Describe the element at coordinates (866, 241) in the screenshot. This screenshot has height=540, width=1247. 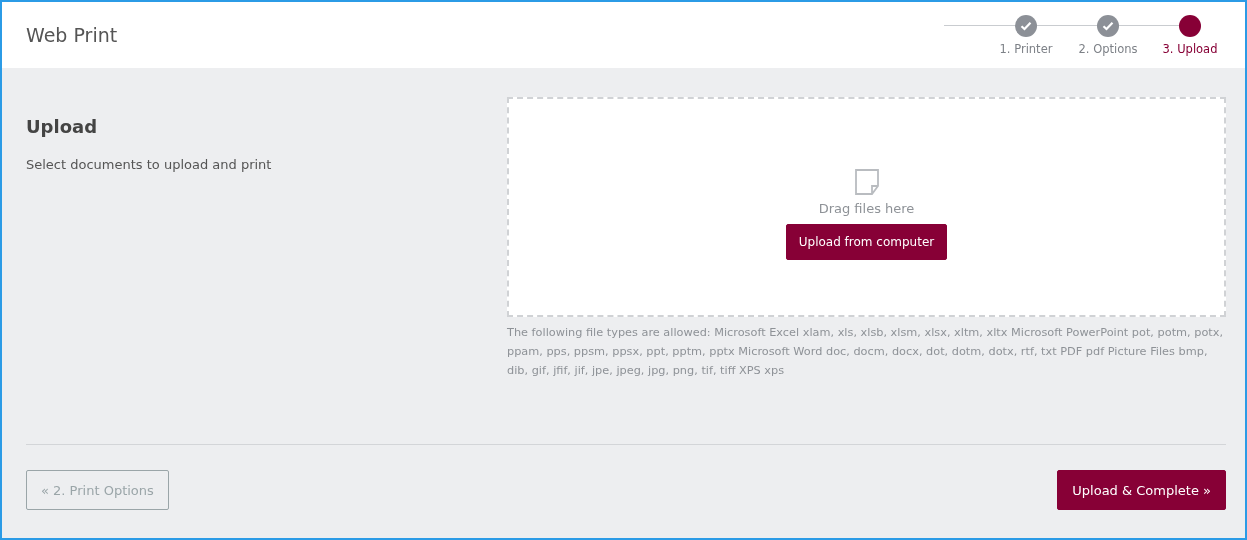
I see `upload-button: Upload from computer` at that location.